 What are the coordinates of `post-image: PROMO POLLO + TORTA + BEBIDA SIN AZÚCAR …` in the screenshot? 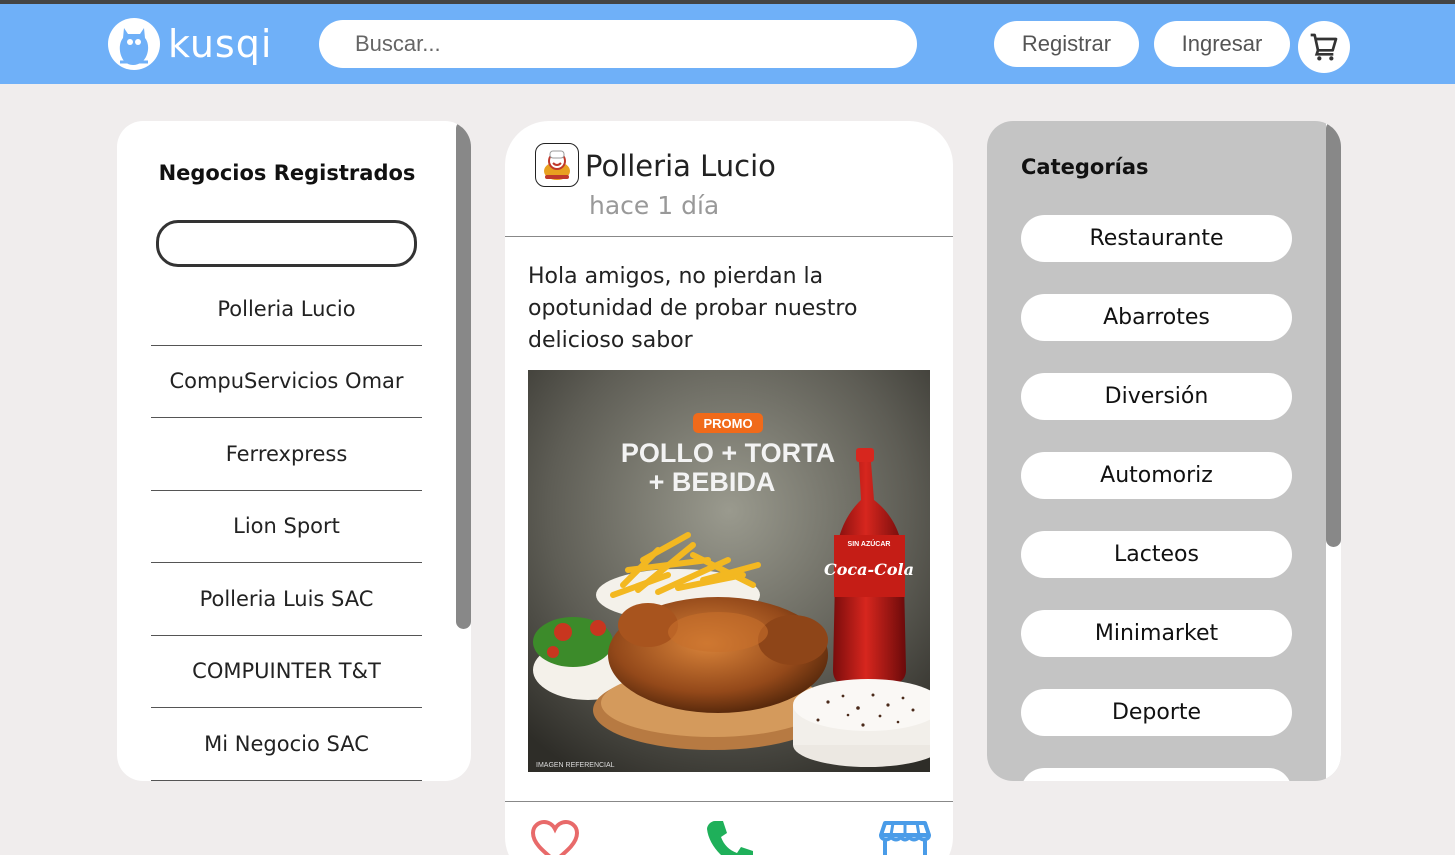 It's located at (729, 571).